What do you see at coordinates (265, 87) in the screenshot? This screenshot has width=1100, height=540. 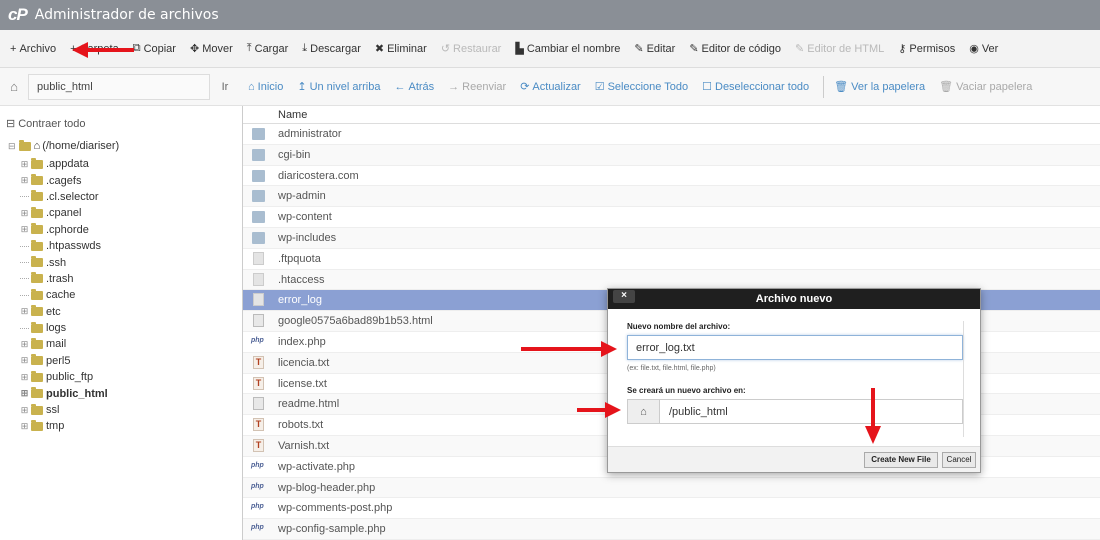 I see `nav-inicio-button: ⌂ Inicio` at bounding box center [265, 87].